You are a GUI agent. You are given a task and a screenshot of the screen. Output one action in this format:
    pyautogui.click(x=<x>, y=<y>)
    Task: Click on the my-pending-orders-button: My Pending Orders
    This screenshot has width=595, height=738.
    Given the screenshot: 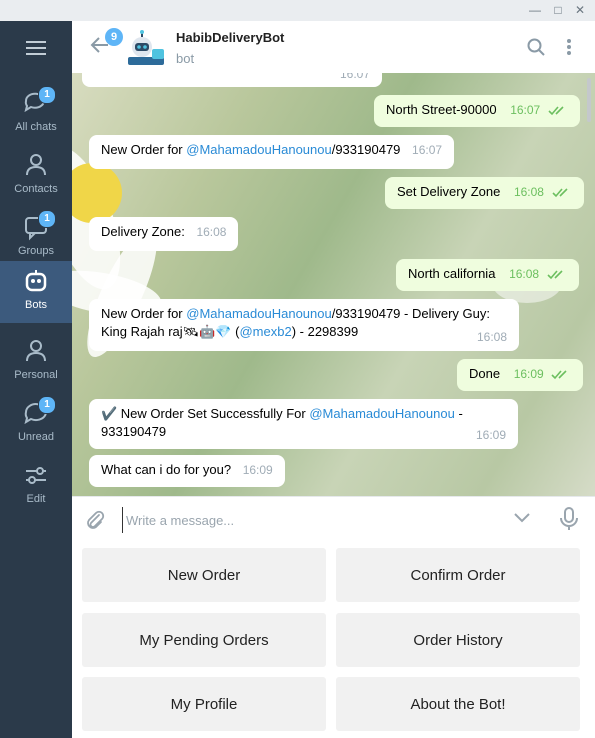 What is the action you would take?
    pyautogui.click(x=204, y=640)
    